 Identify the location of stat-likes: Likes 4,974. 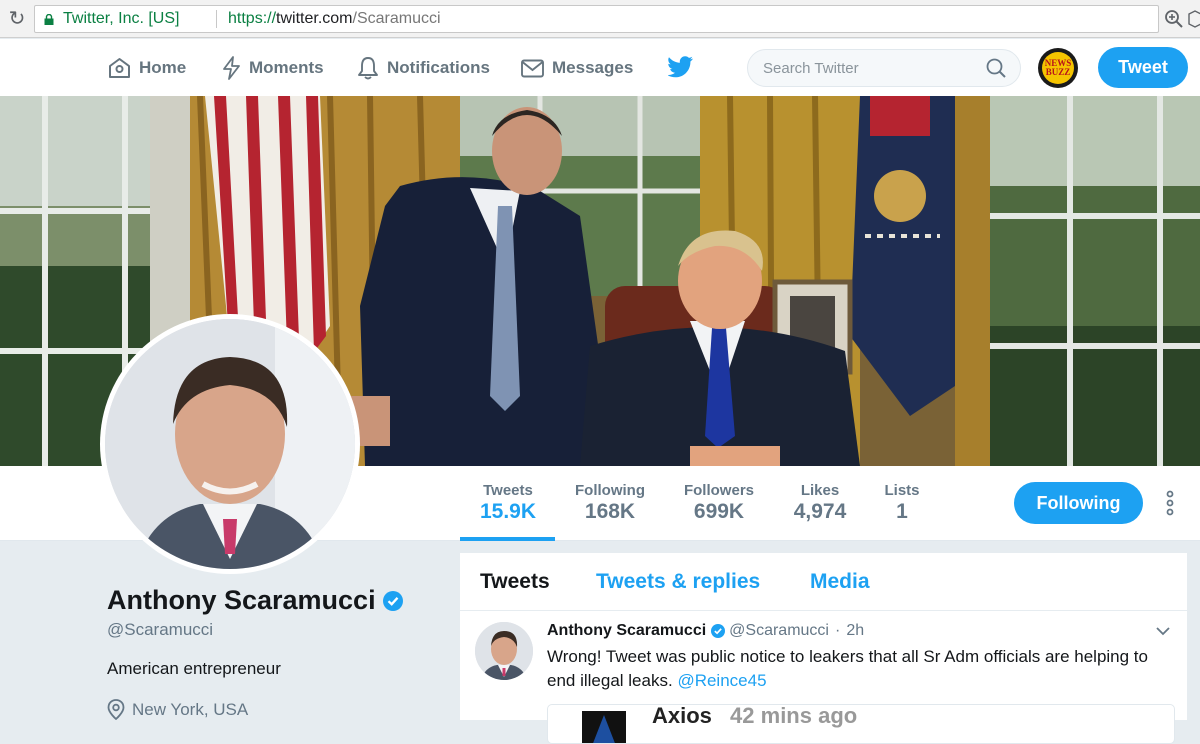
(820, 503).